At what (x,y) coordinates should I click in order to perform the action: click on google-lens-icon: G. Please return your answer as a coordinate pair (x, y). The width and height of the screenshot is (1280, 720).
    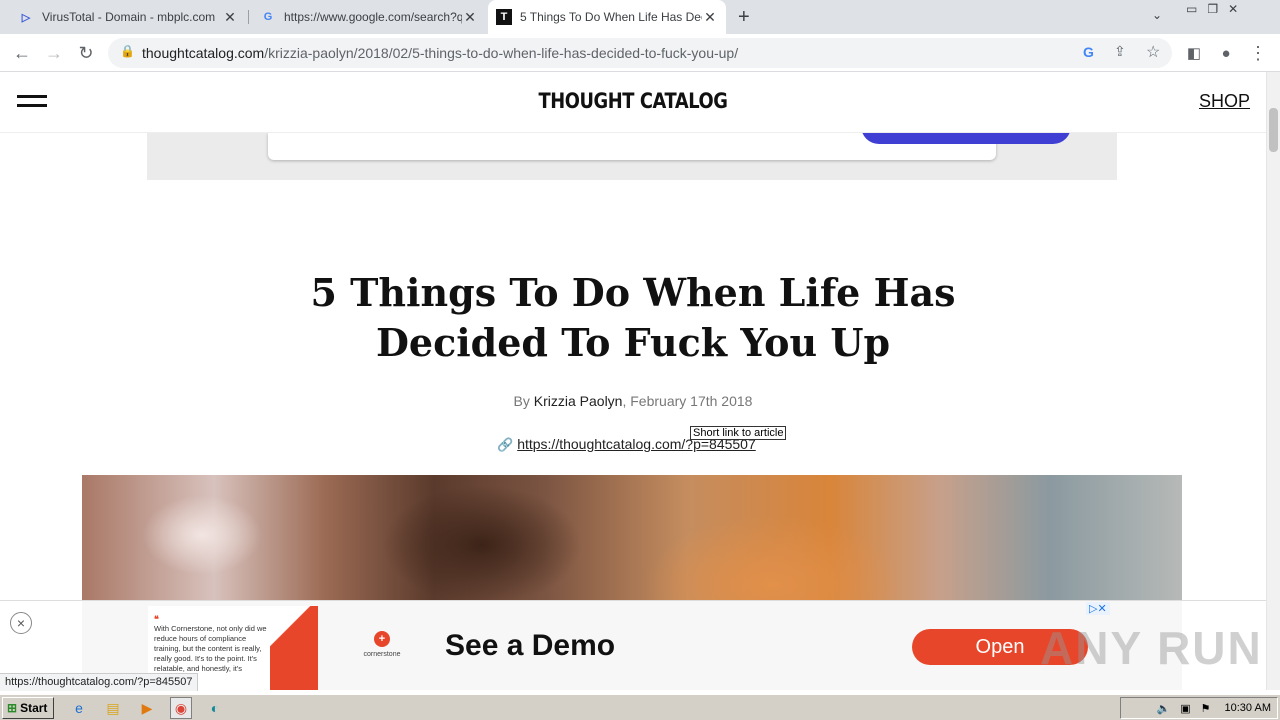
    Looking at the image, I should click on (1088, 52).